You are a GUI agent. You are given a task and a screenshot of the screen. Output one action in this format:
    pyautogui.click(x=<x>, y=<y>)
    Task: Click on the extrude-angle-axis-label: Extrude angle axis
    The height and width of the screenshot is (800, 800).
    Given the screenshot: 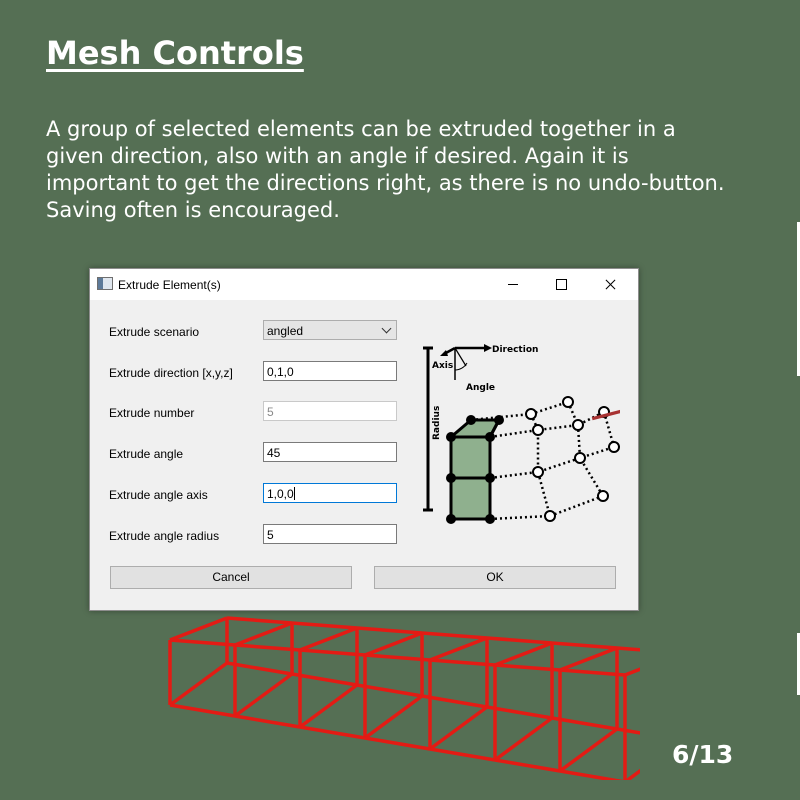 What is the action you would take?
    pyautogui.click(x=158, y=495)
    